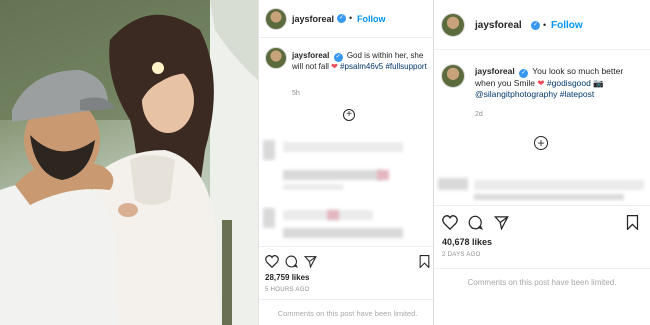 The height and width of the screenshot is (325, 650). What do you see at coordinates (479, 114) in the screenshot?
I see `caption-time: 2d` at bounding box center [479, 114].